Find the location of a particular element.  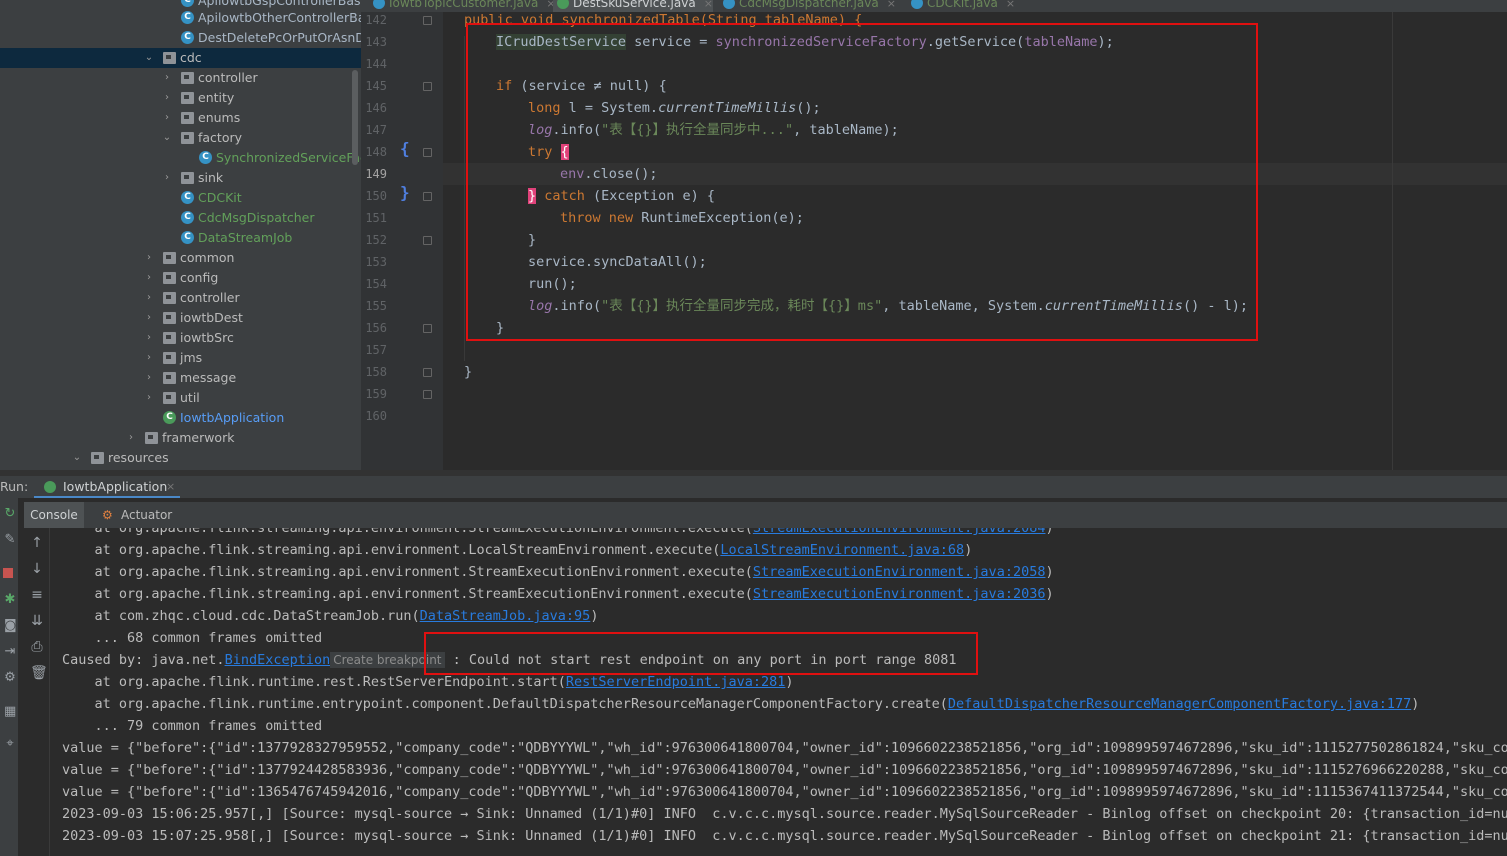

tree-item: C DestDeletePcOrPutOrAsnDa is located at coordinates (180, 38).